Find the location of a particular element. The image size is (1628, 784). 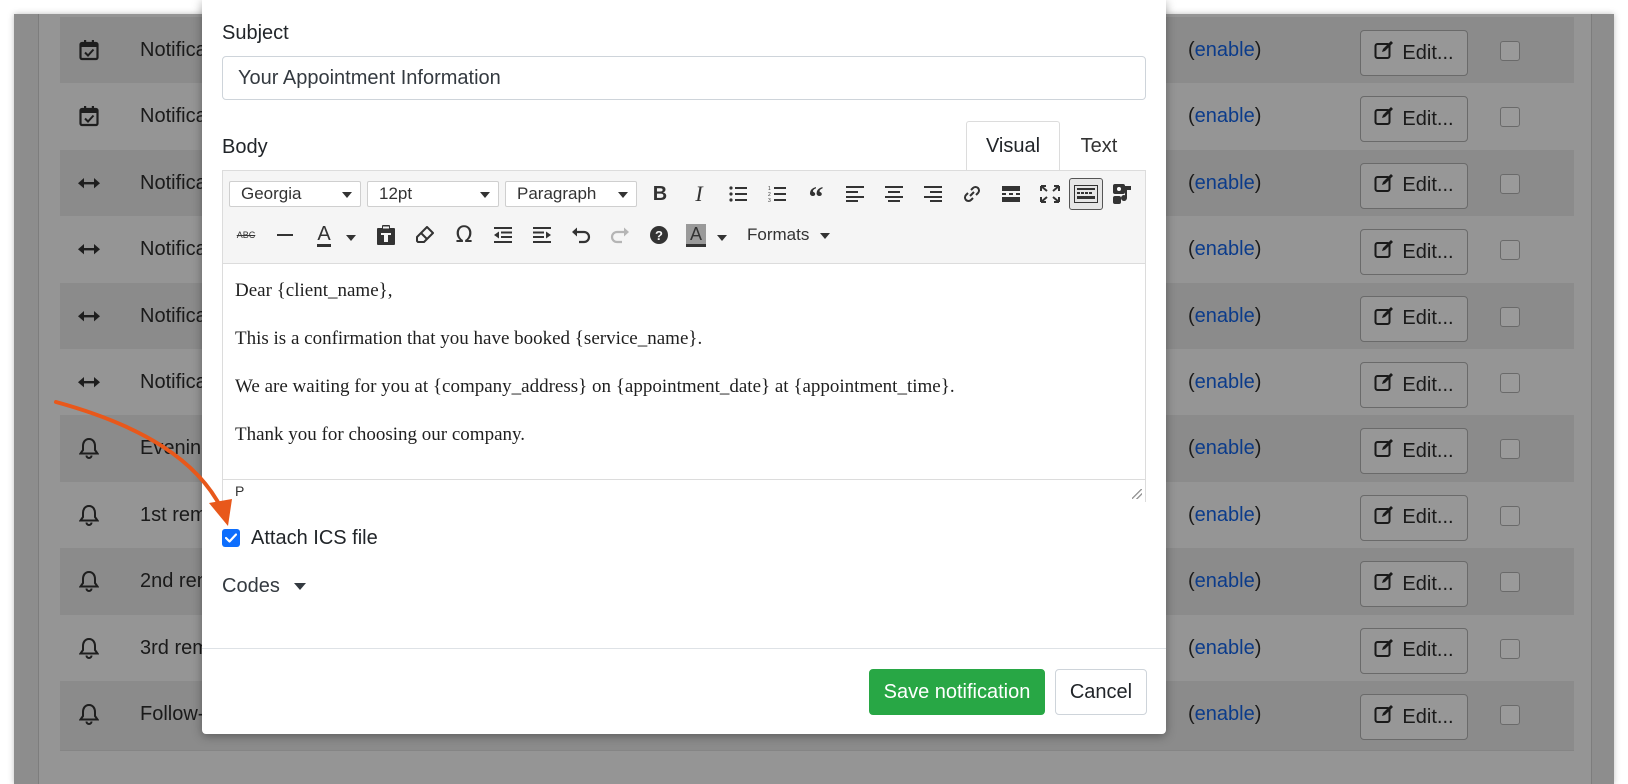

blockquote-button: “ is located at coordinates (816, 196).